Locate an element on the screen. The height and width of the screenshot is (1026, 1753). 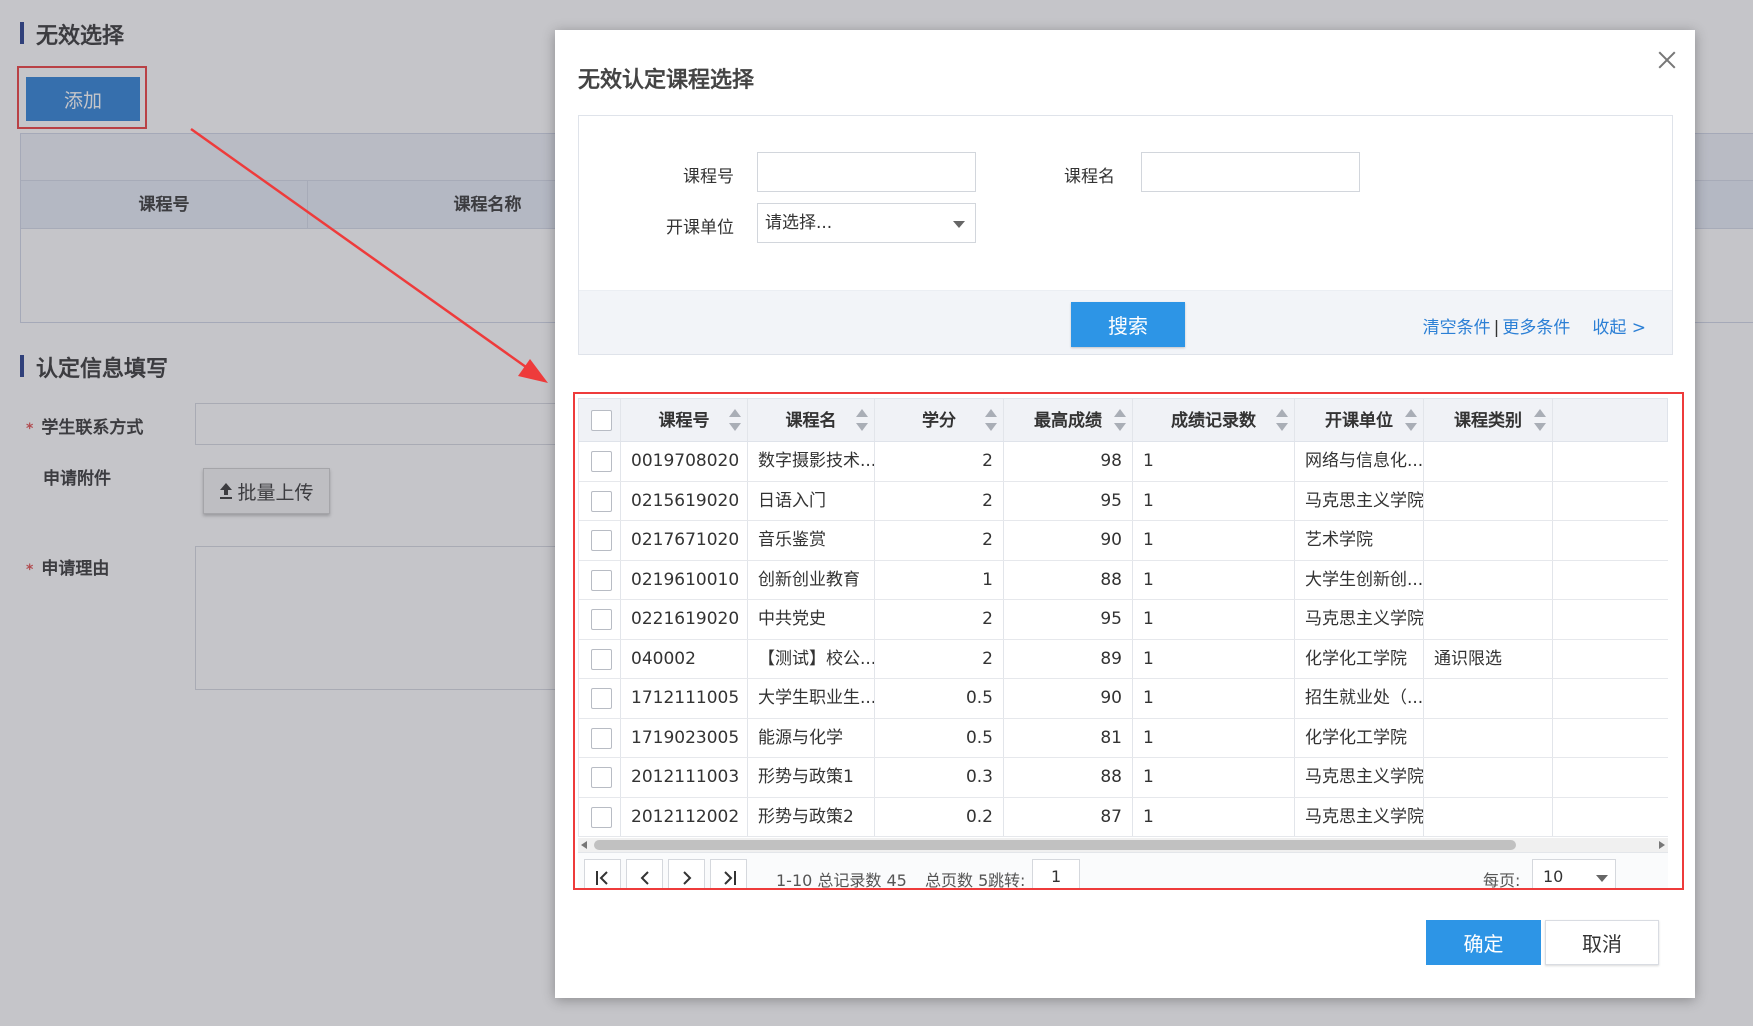
cell-credit: 0.5 is located at coordinates (939, 698).